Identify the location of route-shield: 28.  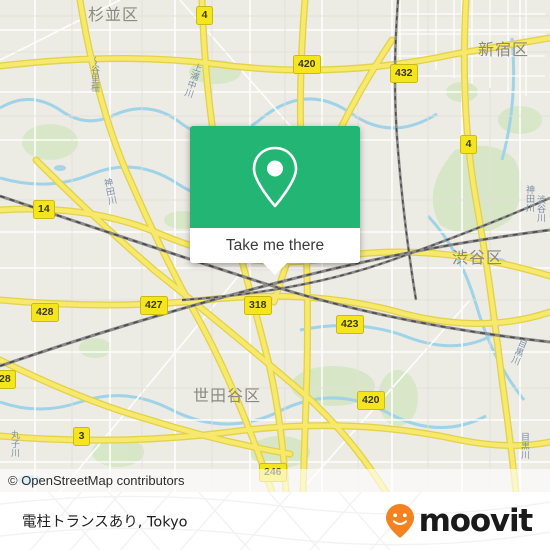
(8, 379).